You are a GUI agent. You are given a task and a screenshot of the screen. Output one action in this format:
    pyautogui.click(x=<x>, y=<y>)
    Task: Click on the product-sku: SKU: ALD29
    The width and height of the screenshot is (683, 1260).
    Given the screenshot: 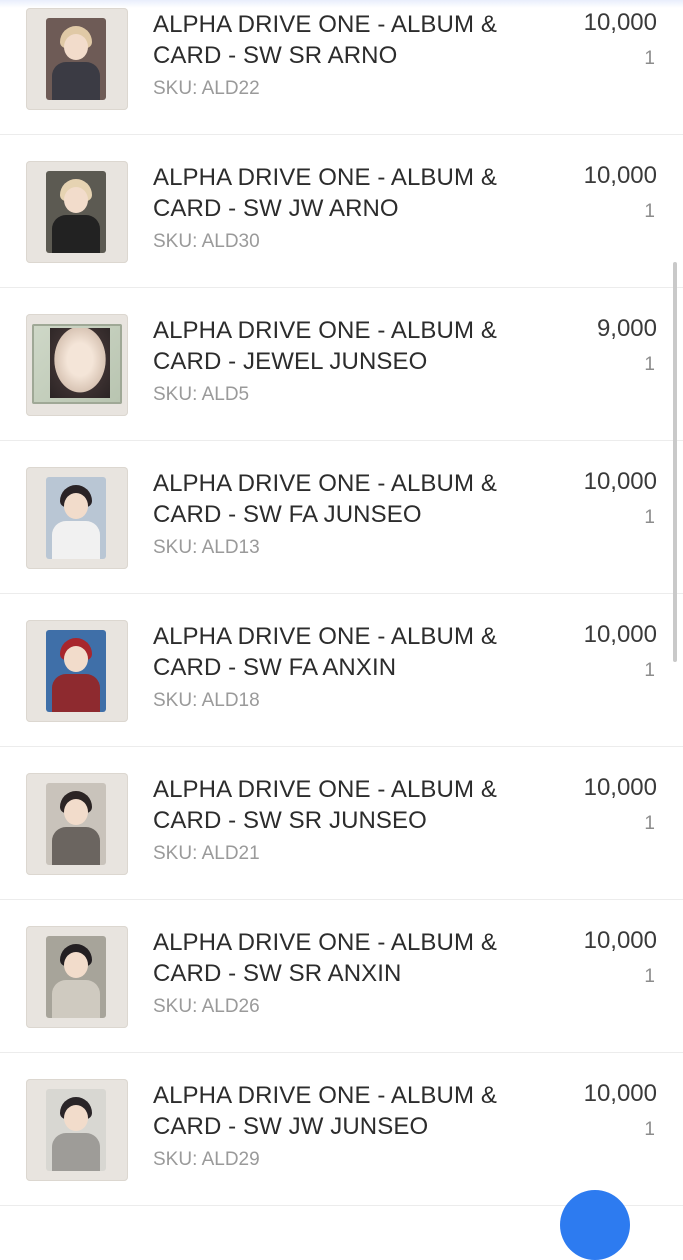 What is the action you would take?
    pyautogui.click(x=206, y=1159)
    